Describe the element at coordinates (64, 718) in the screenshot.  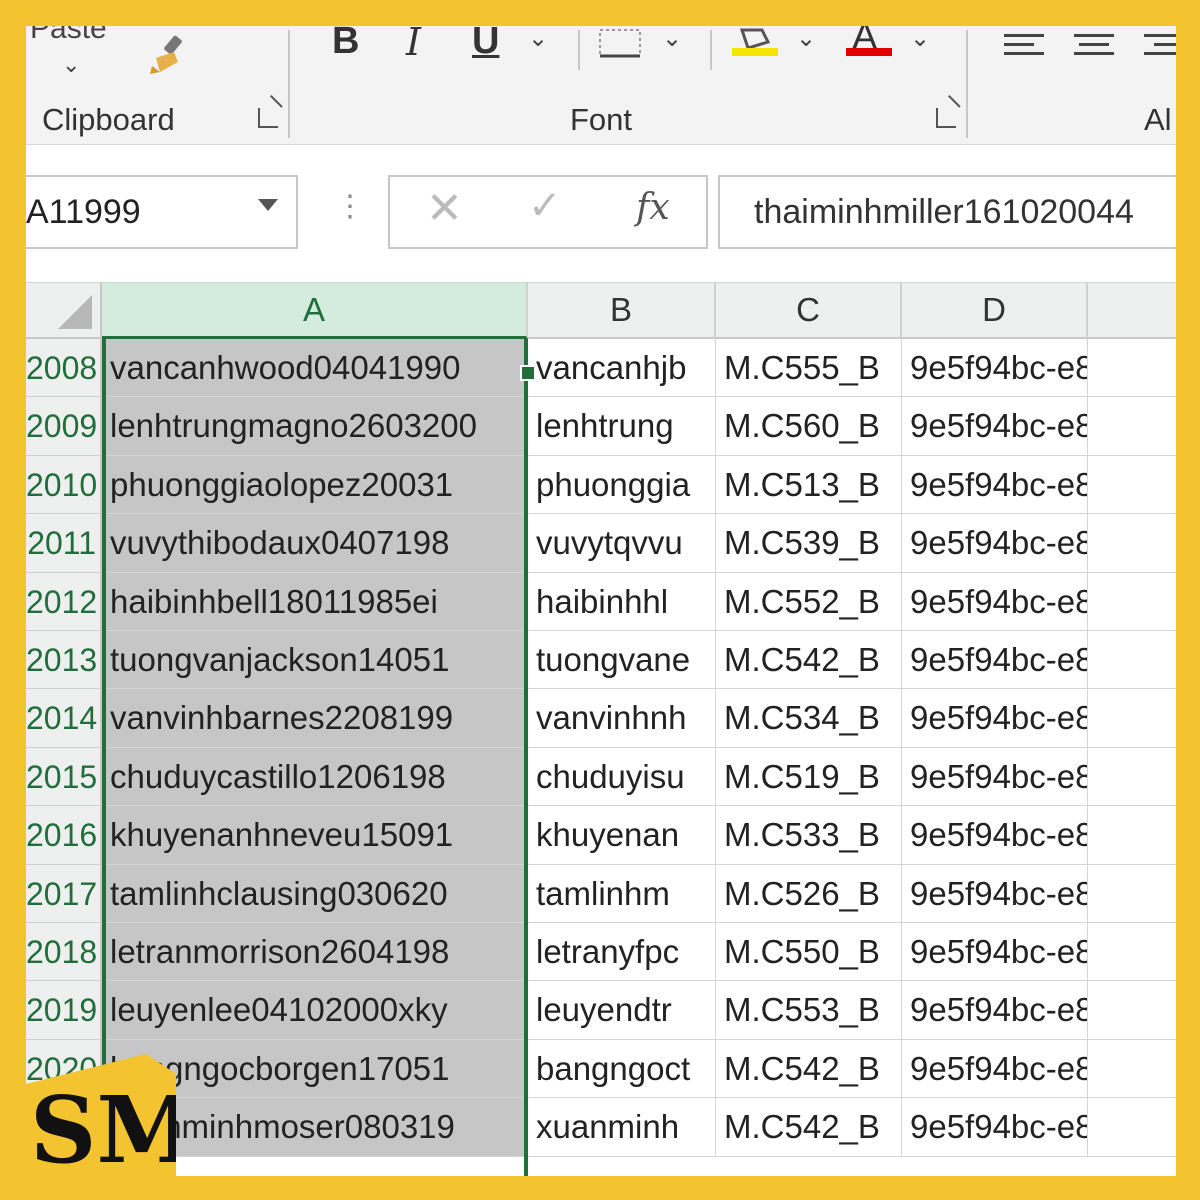
I see `row-header: 2014` at that location.